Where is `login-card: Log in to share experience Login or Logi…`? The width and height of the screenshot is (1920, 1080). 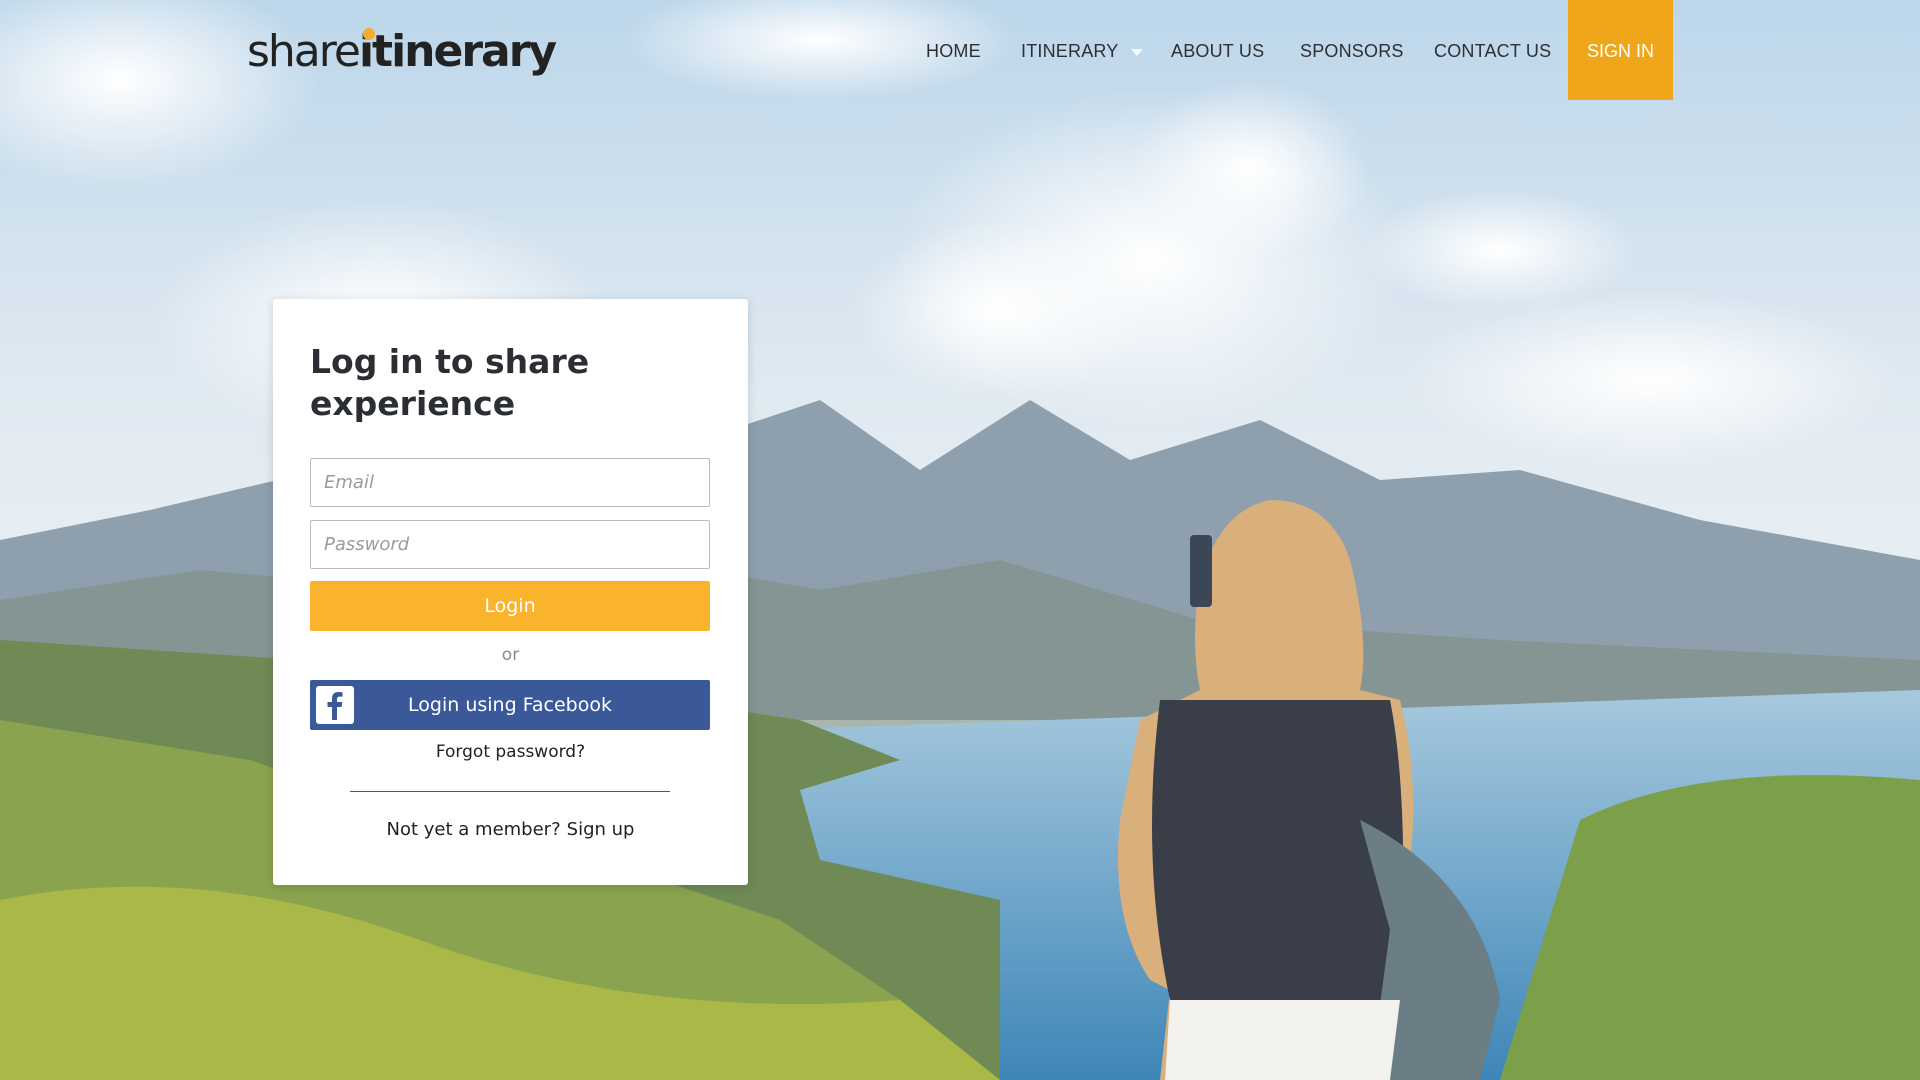
login-card: Log in to share experience Login or Logi… is located at coordinates (510, 592).